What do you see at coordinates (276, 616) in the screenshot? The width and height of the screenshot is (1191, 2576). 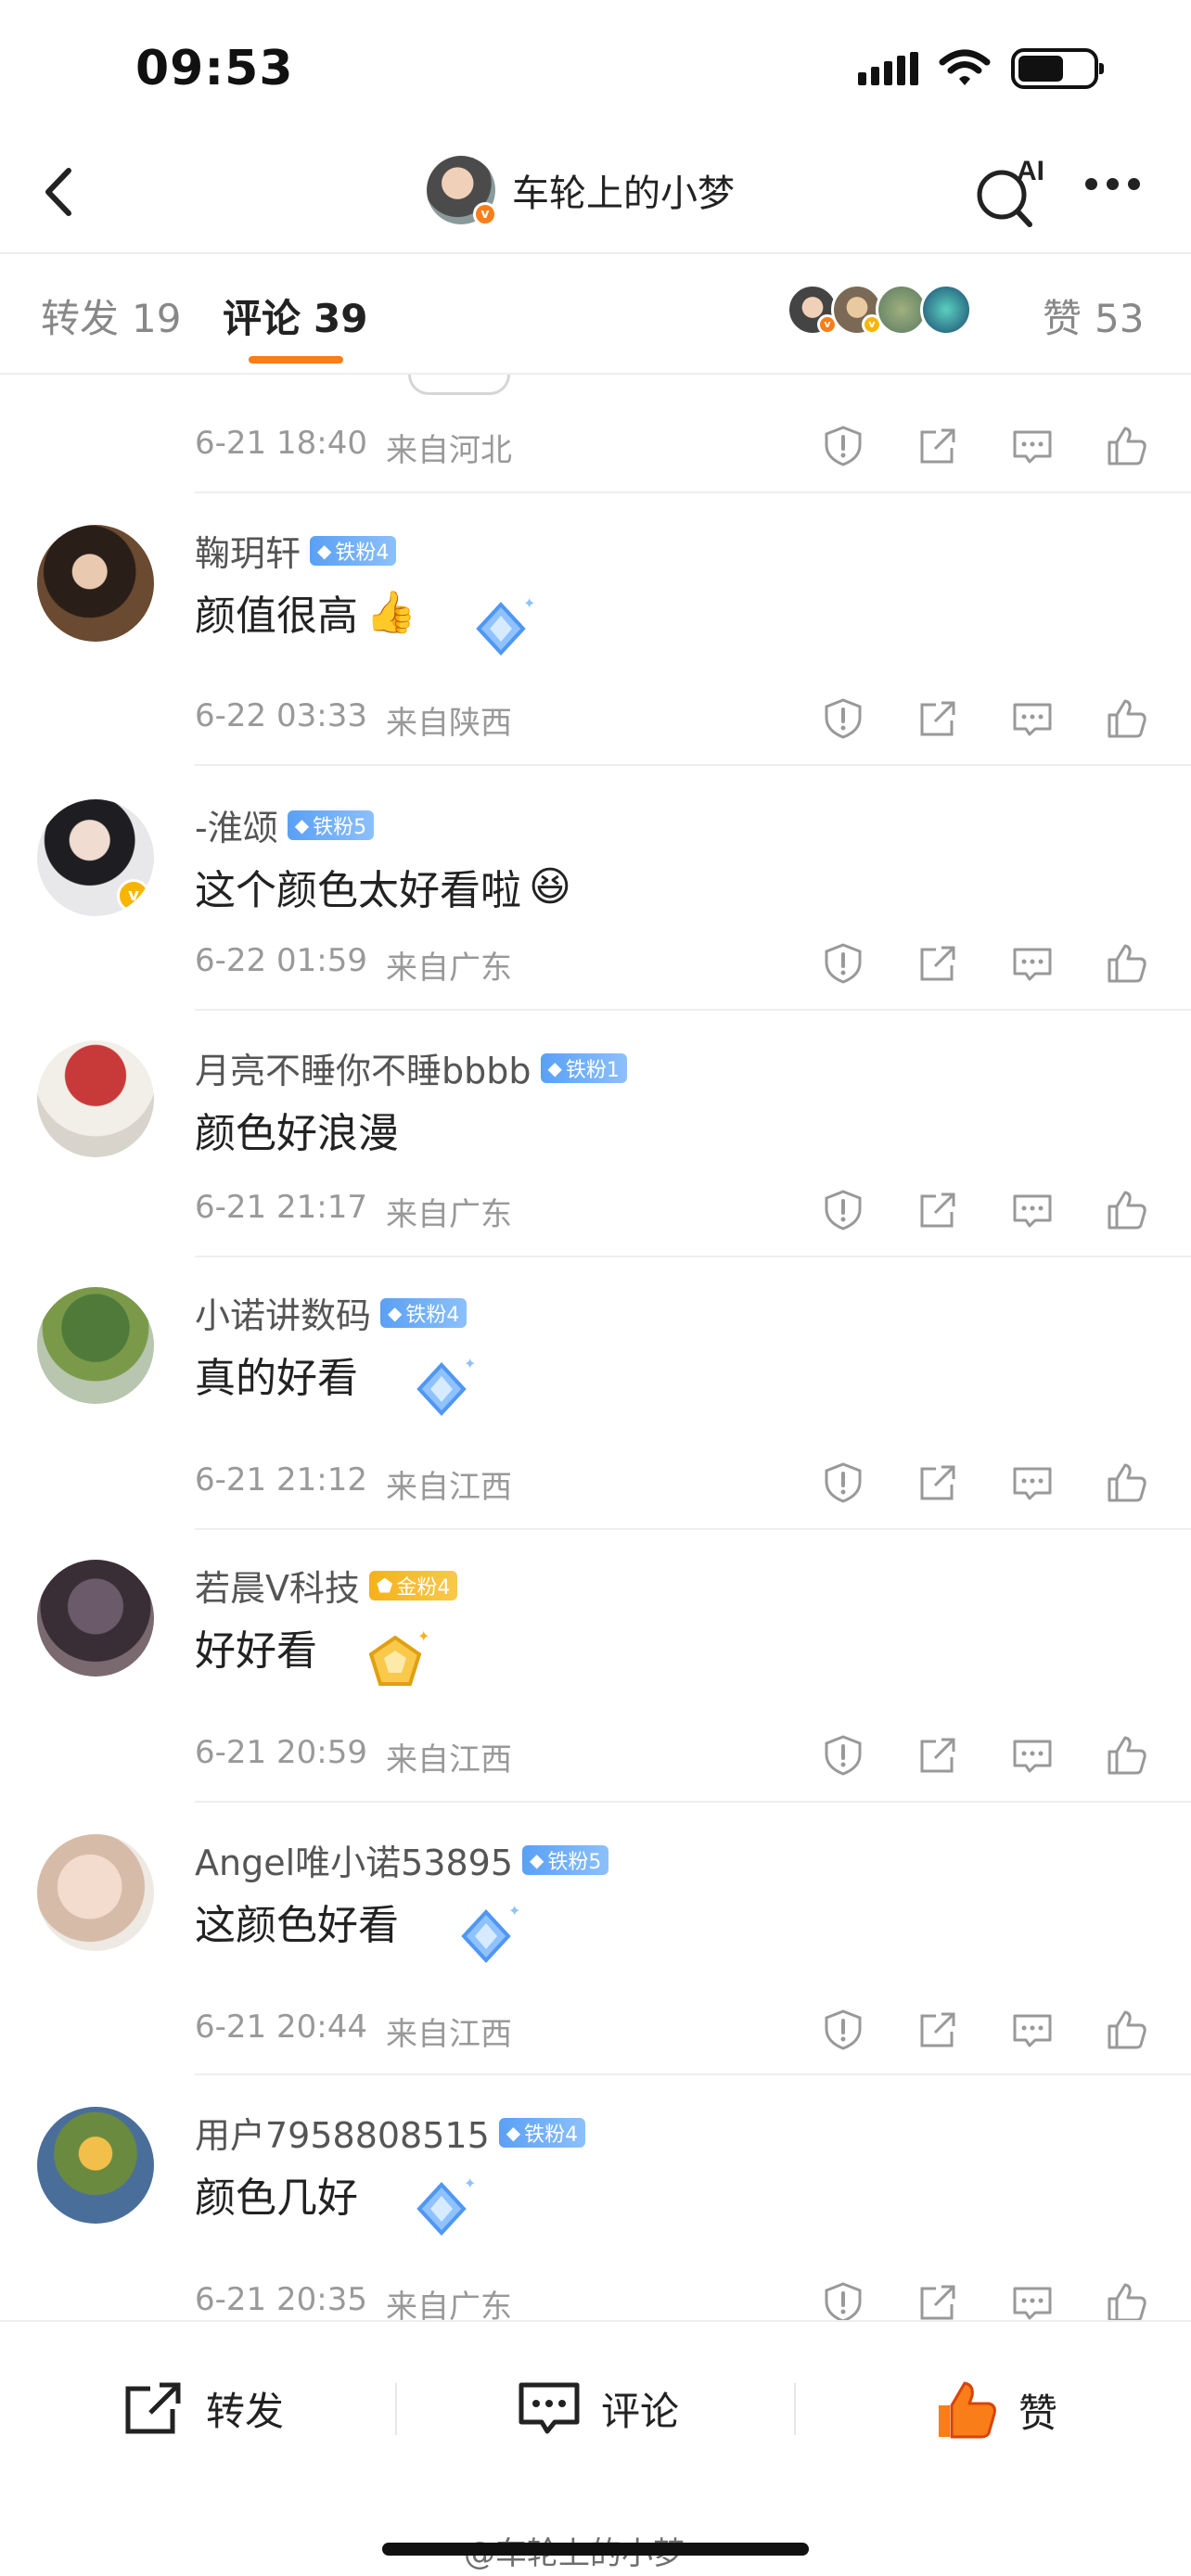 I see `comment-body: 颜值很高` at bounding box center [276, 616].